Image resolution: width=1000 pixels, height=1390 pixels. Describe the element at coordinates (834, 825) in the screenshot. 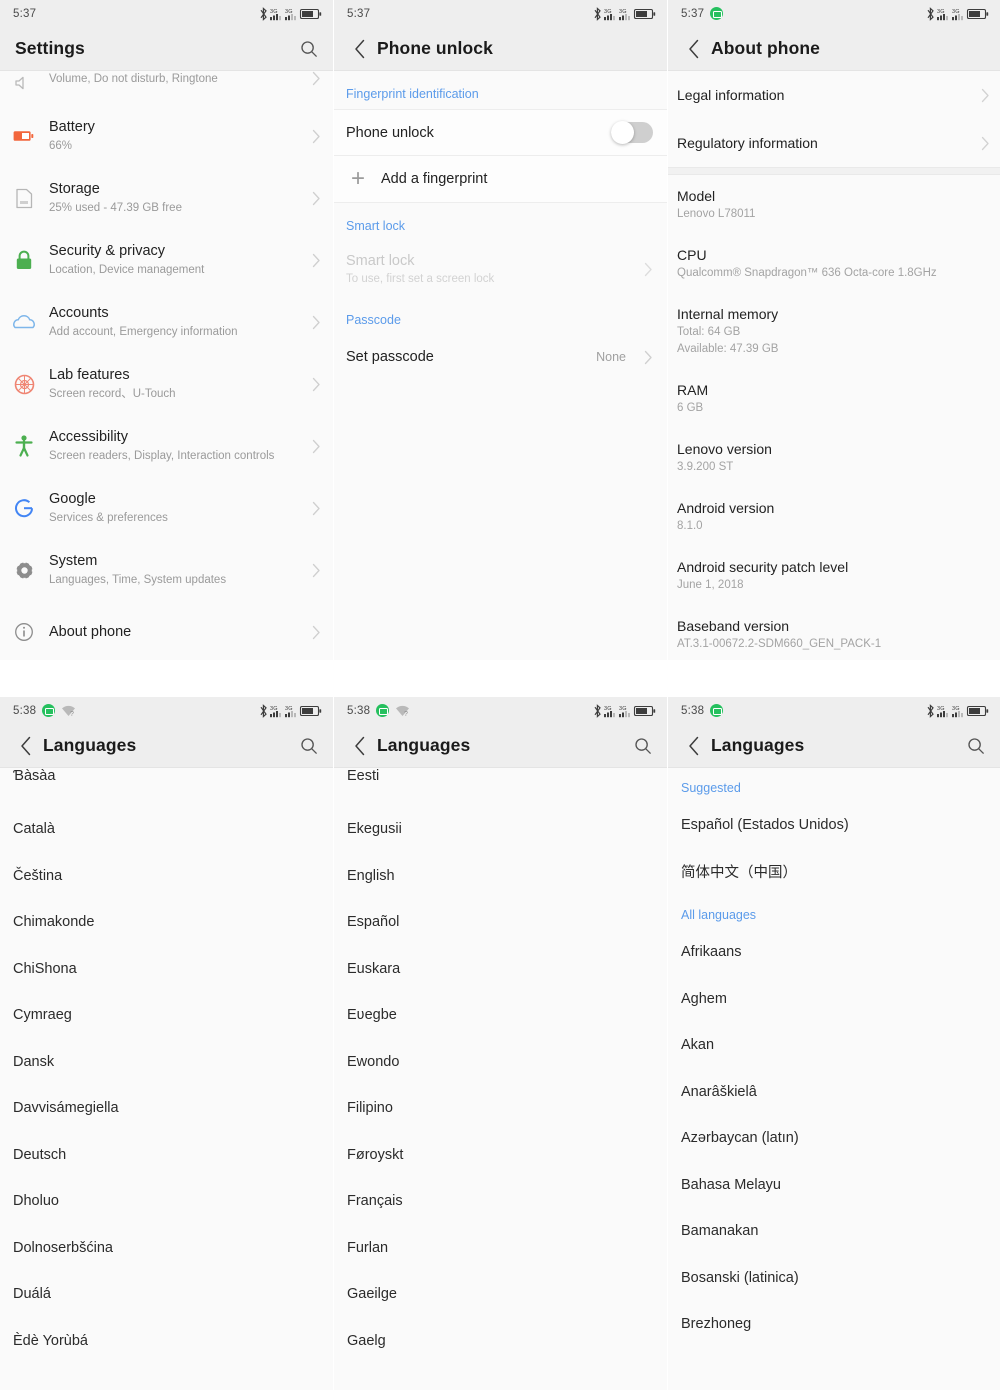

I see `list-item: Español (Estados Unidos)` at that location.